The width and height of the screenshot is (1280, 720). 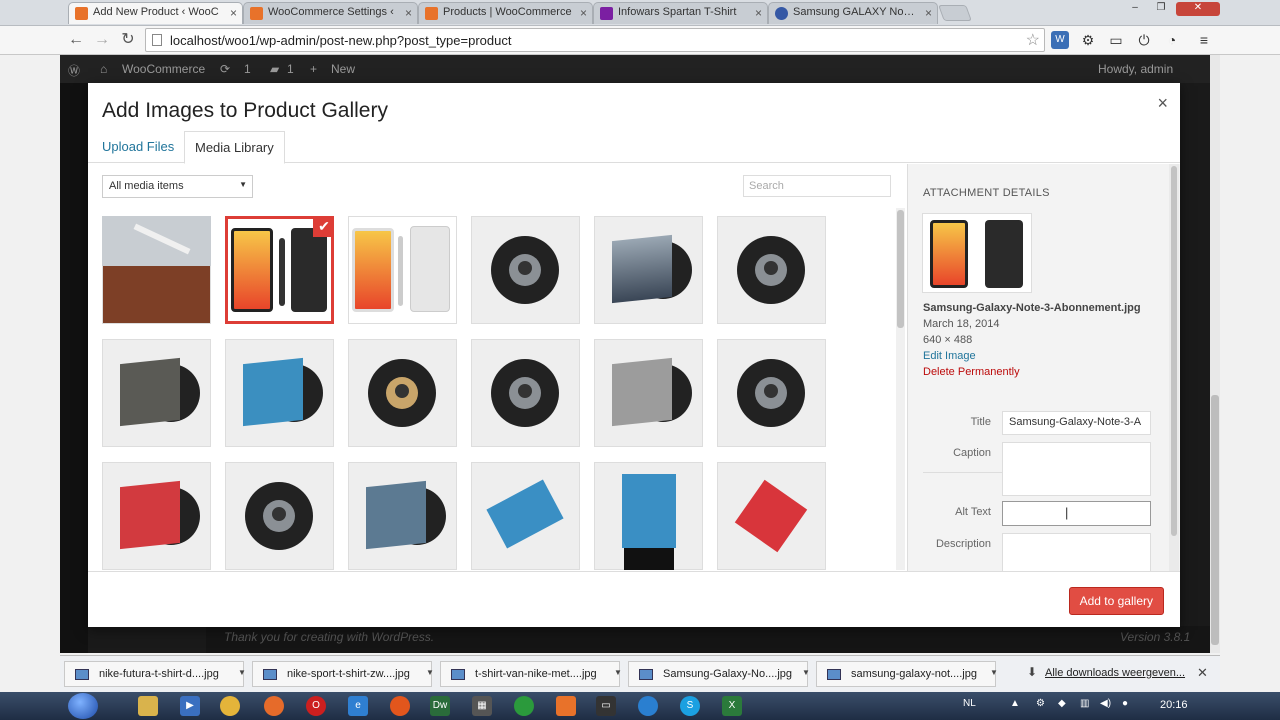 What do you see at coordinates (1161, 9) in the screenshot?
I see `maximize-icon: ❐` at bounding box center [1161, 9].